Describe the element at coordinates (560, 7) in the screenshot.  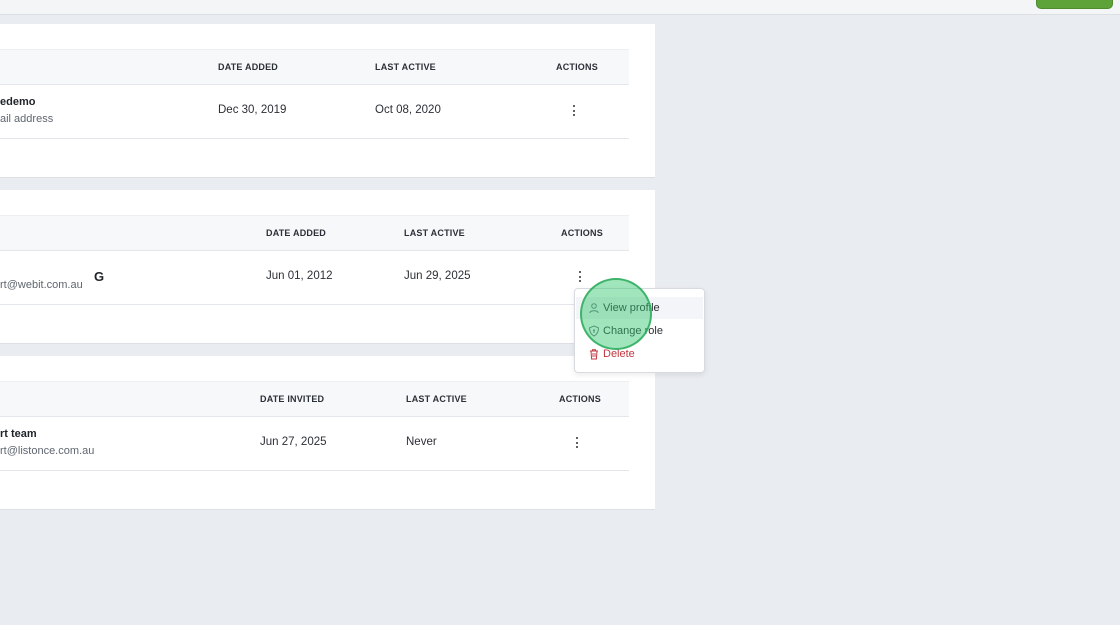
I see `top-toolbar` at that location.